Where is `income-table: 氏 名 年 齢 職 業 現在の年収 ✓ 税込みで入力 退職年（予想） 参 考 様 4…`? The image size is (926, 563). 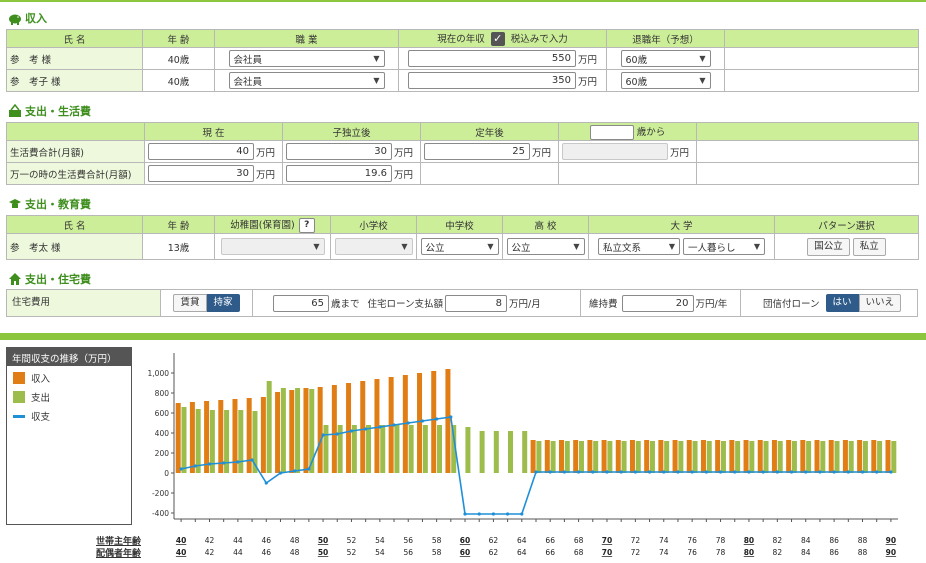 income-table: 氏 名 年 齢 職 業 現在の年収 ✓ 税込みで入力 退職年（予想） 参 考 様 4… is located at coordinates (462, 60).